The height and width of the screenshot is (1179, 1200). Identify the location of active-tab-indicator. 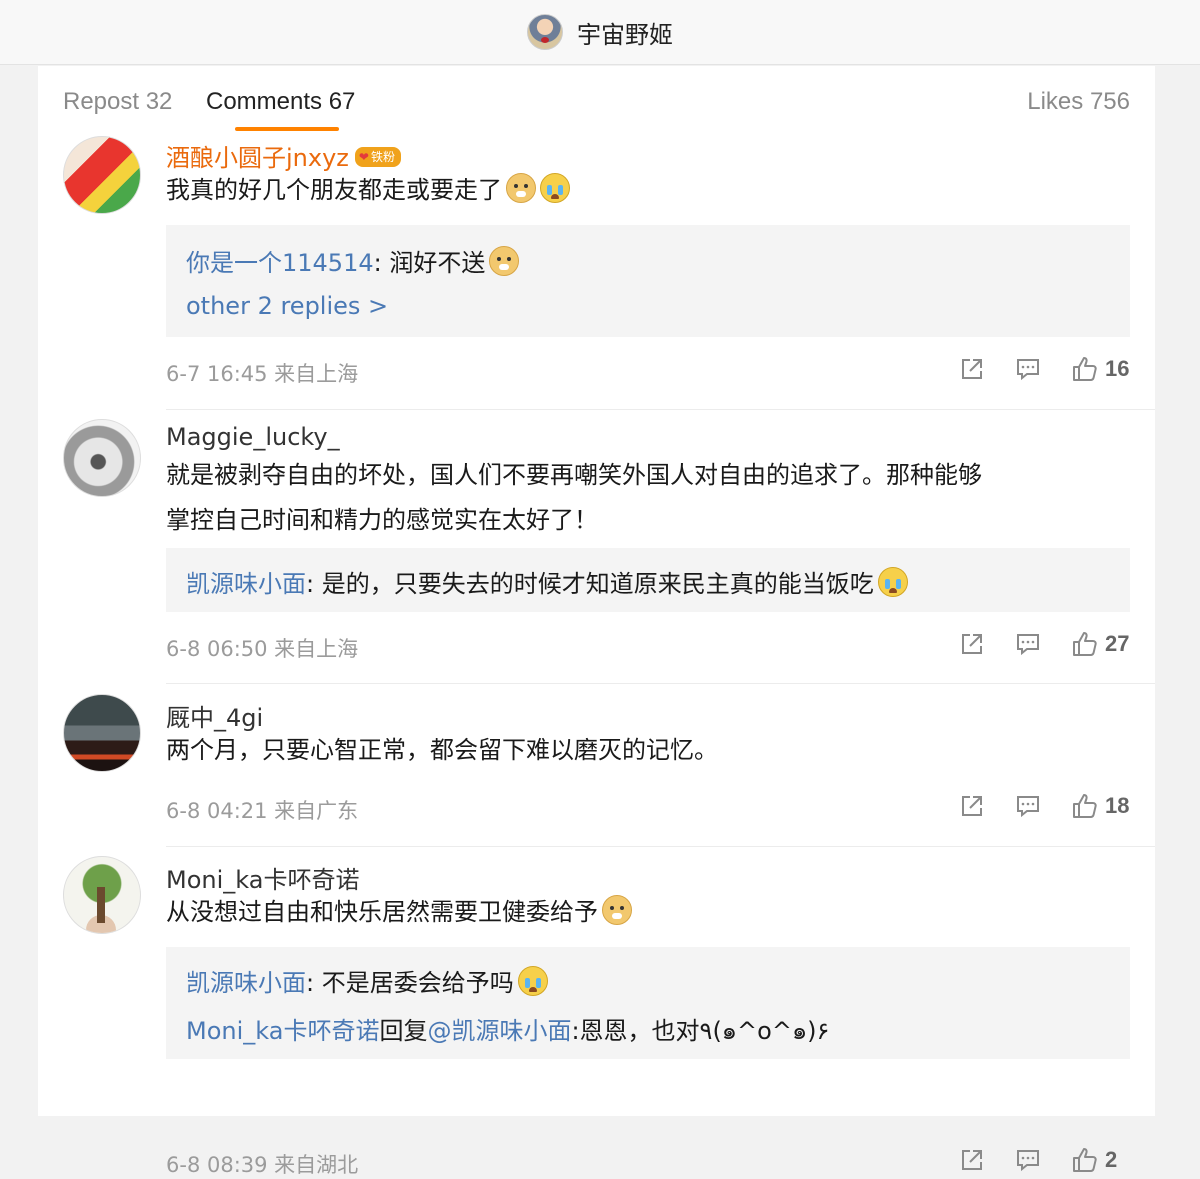
(287, 129).